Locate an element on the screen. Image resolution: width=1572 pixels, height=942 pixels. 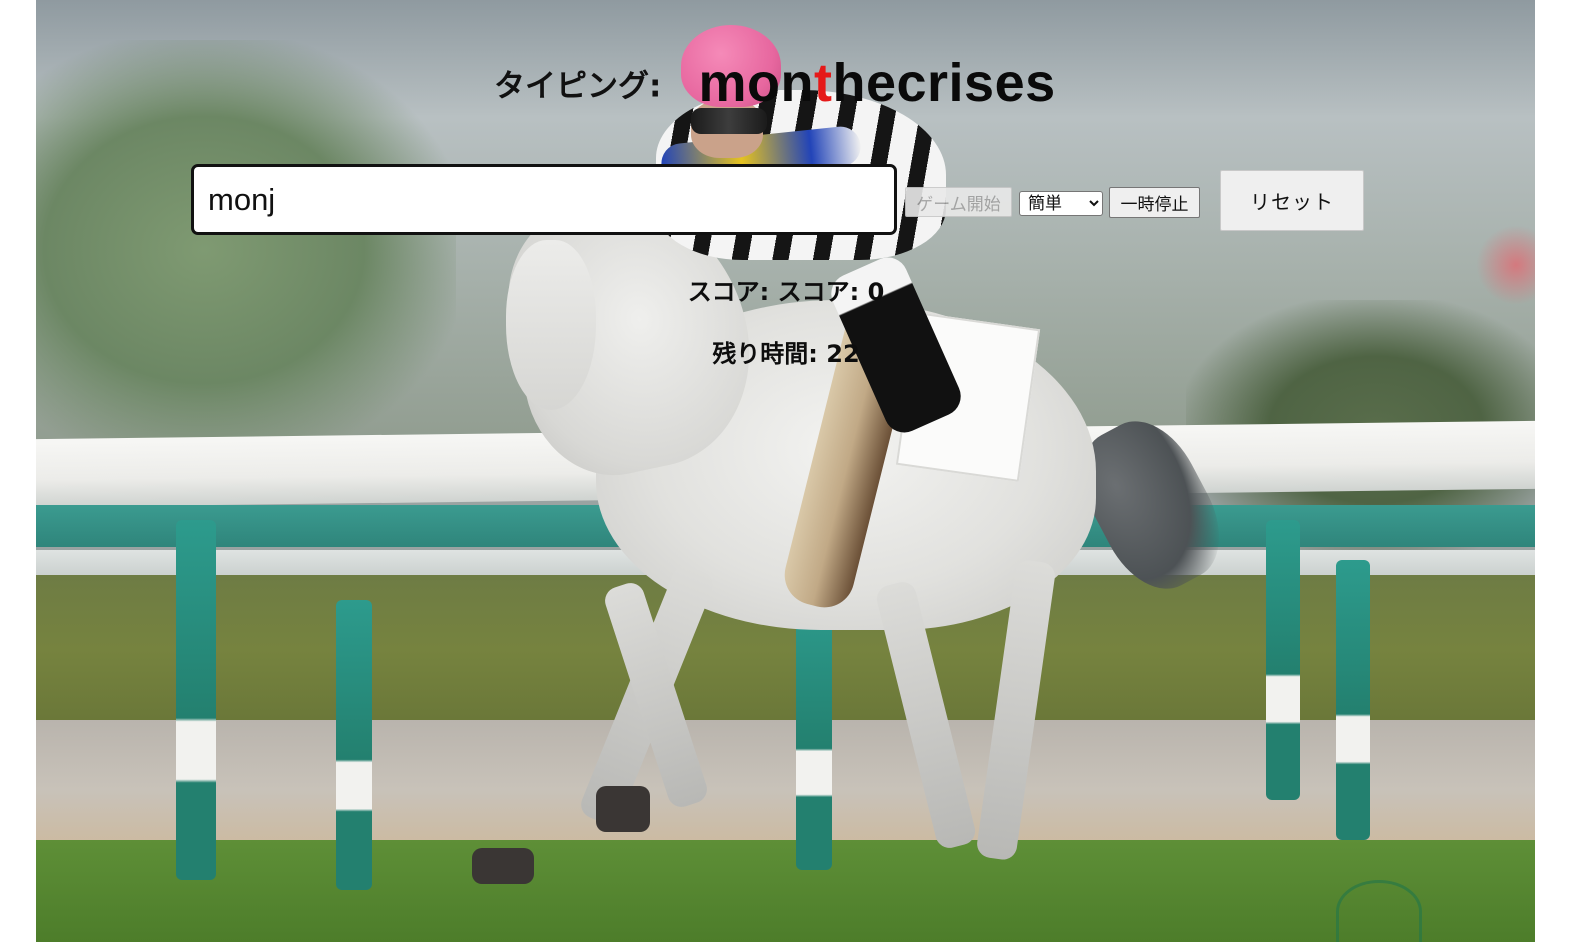
typing-label: タイピング: is located at coordinates (578, 86).